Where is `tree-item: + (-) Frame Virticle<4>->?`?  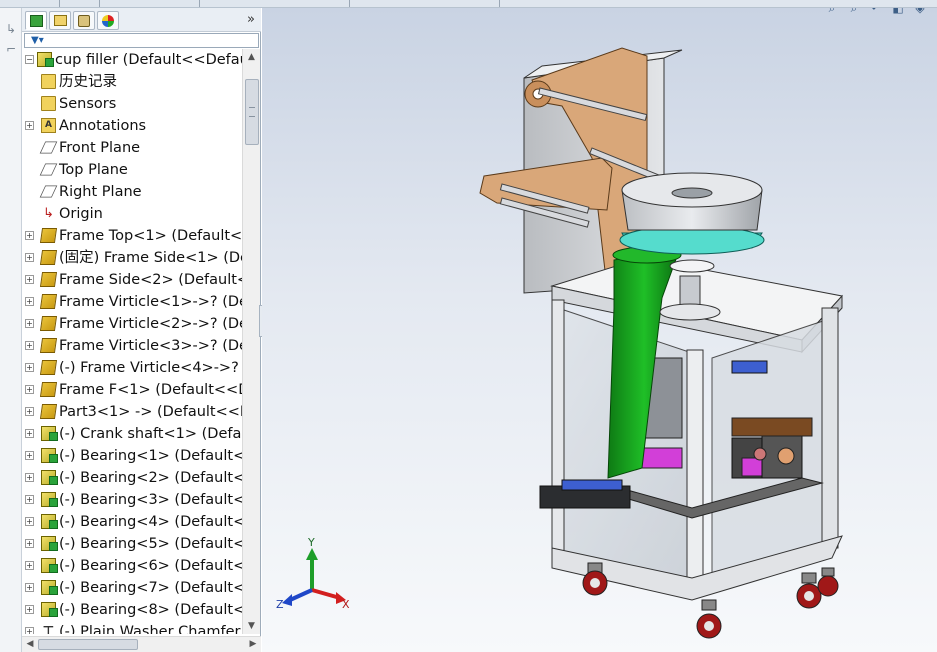 tree-item: + (-) Frame Virticle<4>->? is located at coordinates (132, 368).